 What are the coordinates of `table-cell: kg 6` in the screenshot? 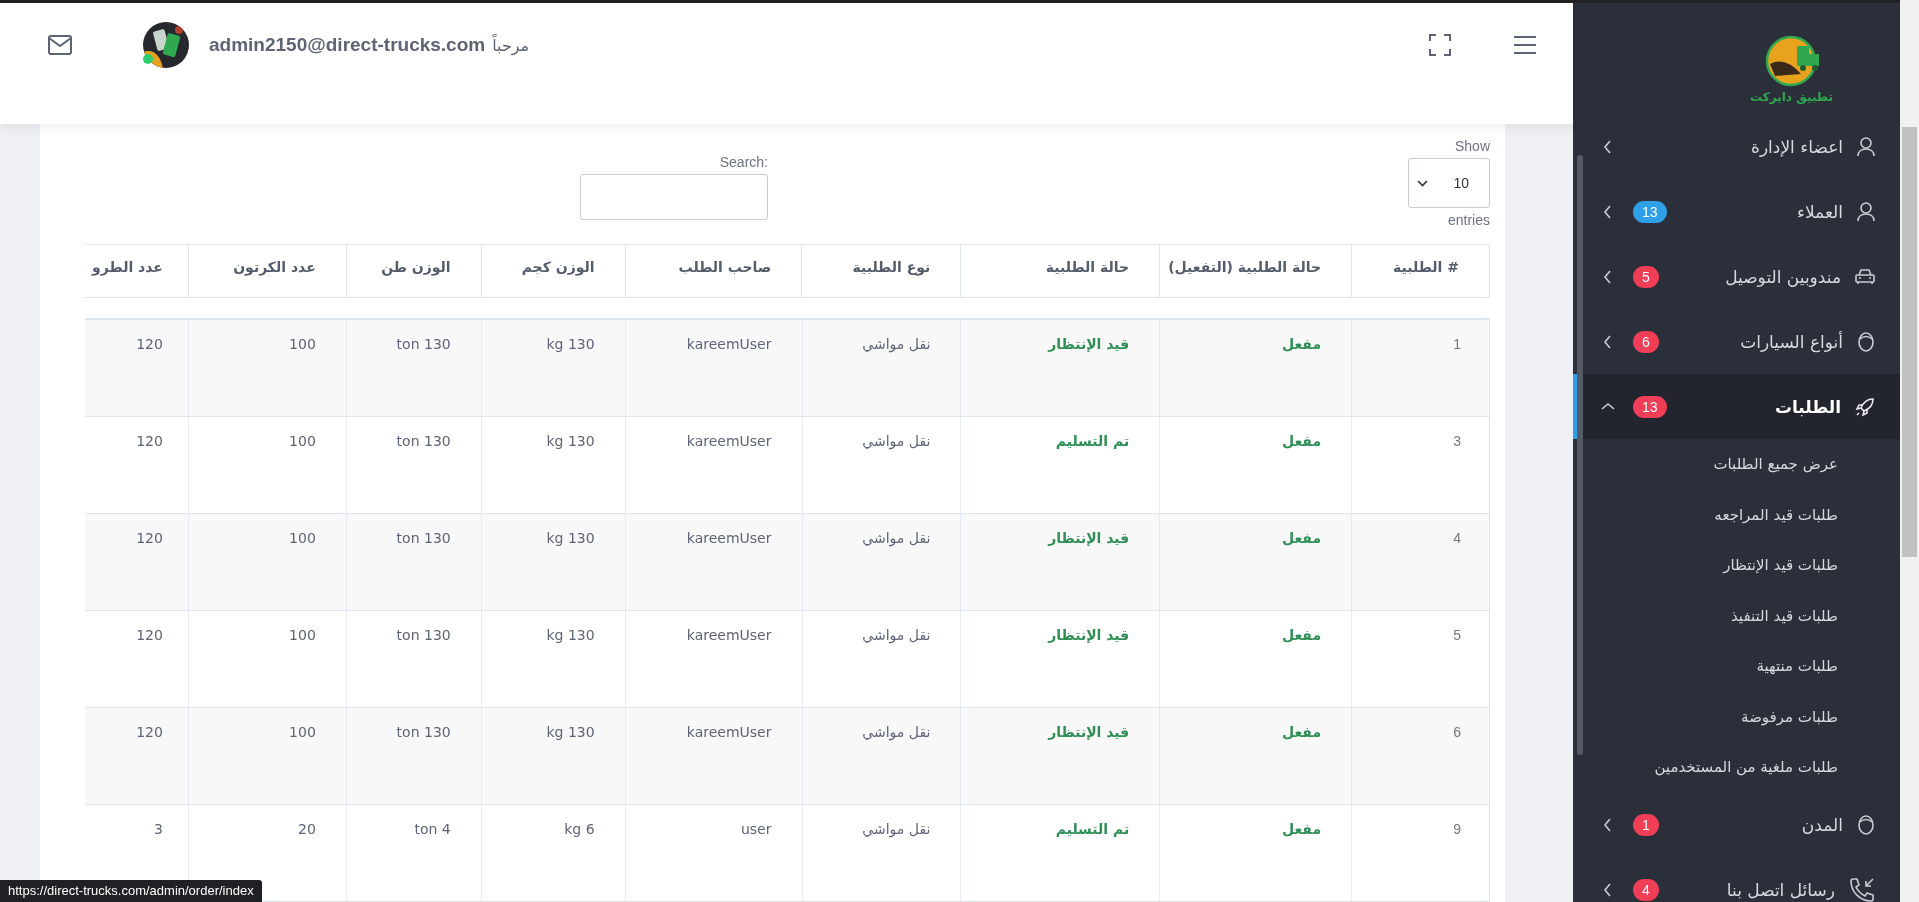 It's located at (552, 853).